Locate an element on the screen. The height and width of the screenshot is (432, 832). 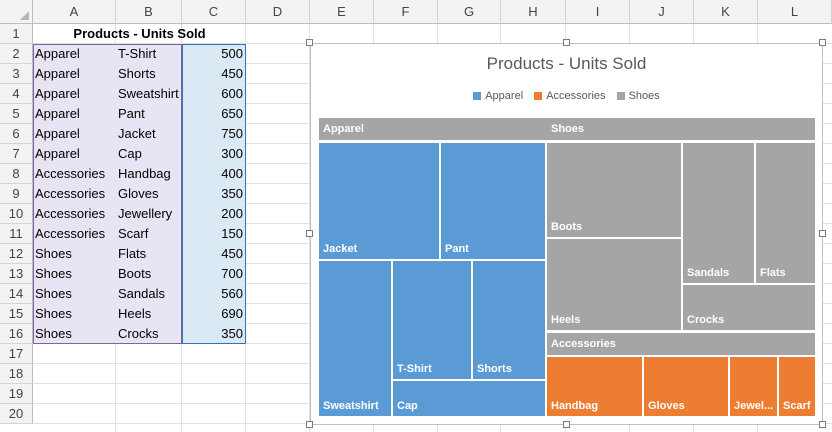
cell-product: Sweatshirt is located at coordinates (149, 94).